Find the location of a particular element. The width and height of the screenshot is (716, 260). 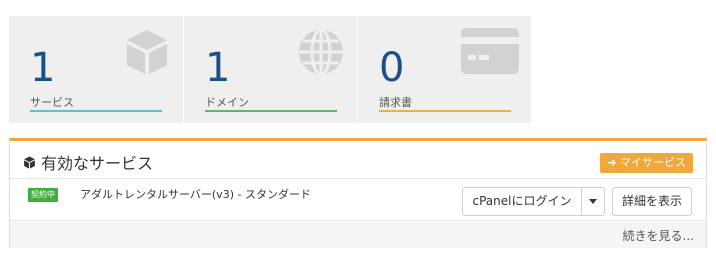

services-underline is located at coordinates (96, 111).